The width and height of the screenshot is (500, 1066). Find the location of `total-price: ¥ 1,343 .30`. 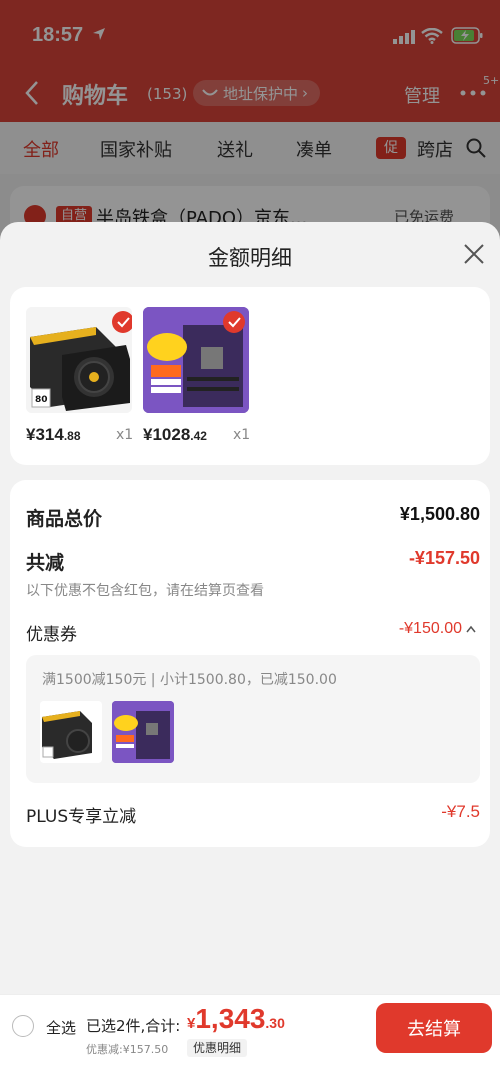

total-price: ¥ 1,343 .30 is located at coordinates (236, 1018).